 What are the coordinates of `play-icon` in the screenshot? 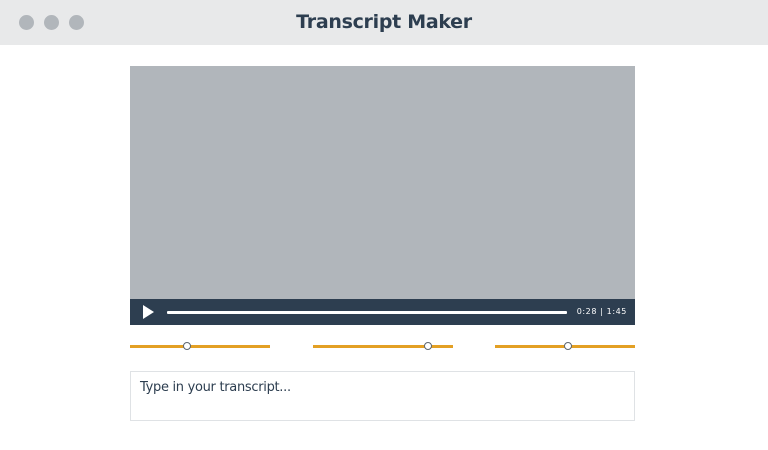 It's located at (148, 312).